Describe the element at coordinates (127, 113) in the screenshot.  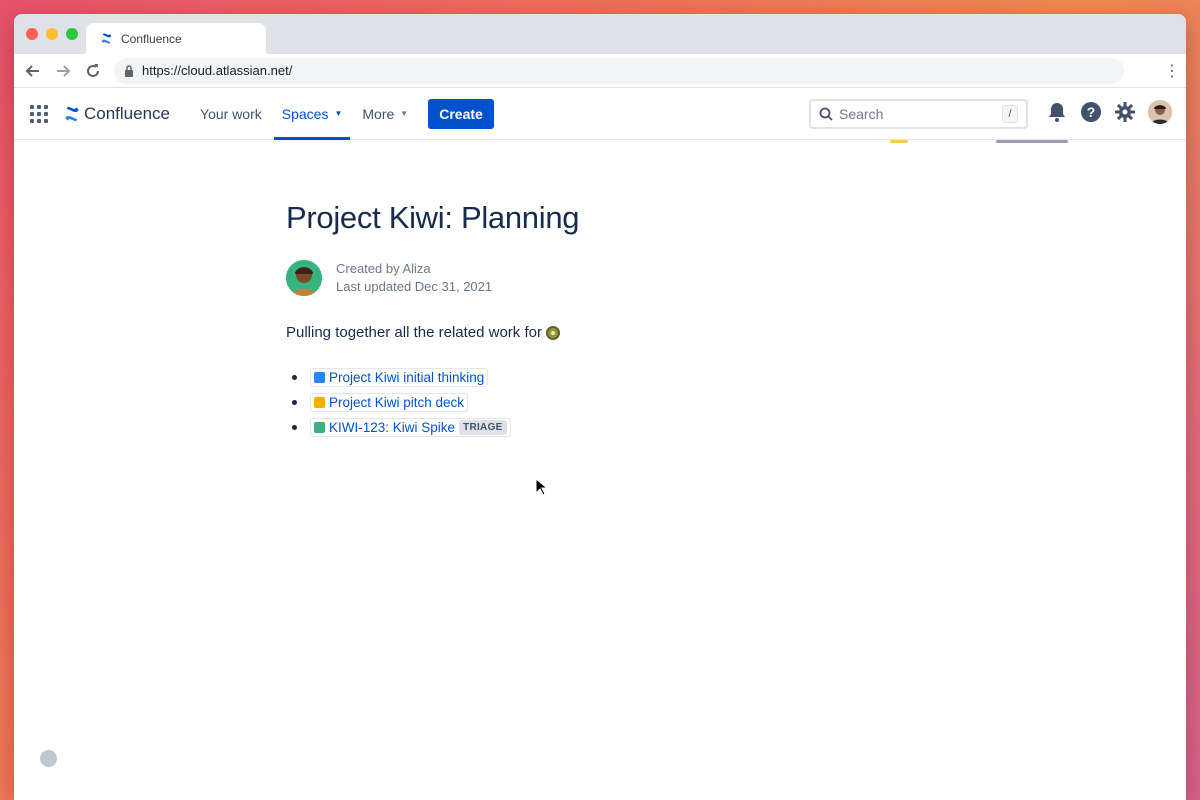
I see `logo-text: Confluence` at that location.